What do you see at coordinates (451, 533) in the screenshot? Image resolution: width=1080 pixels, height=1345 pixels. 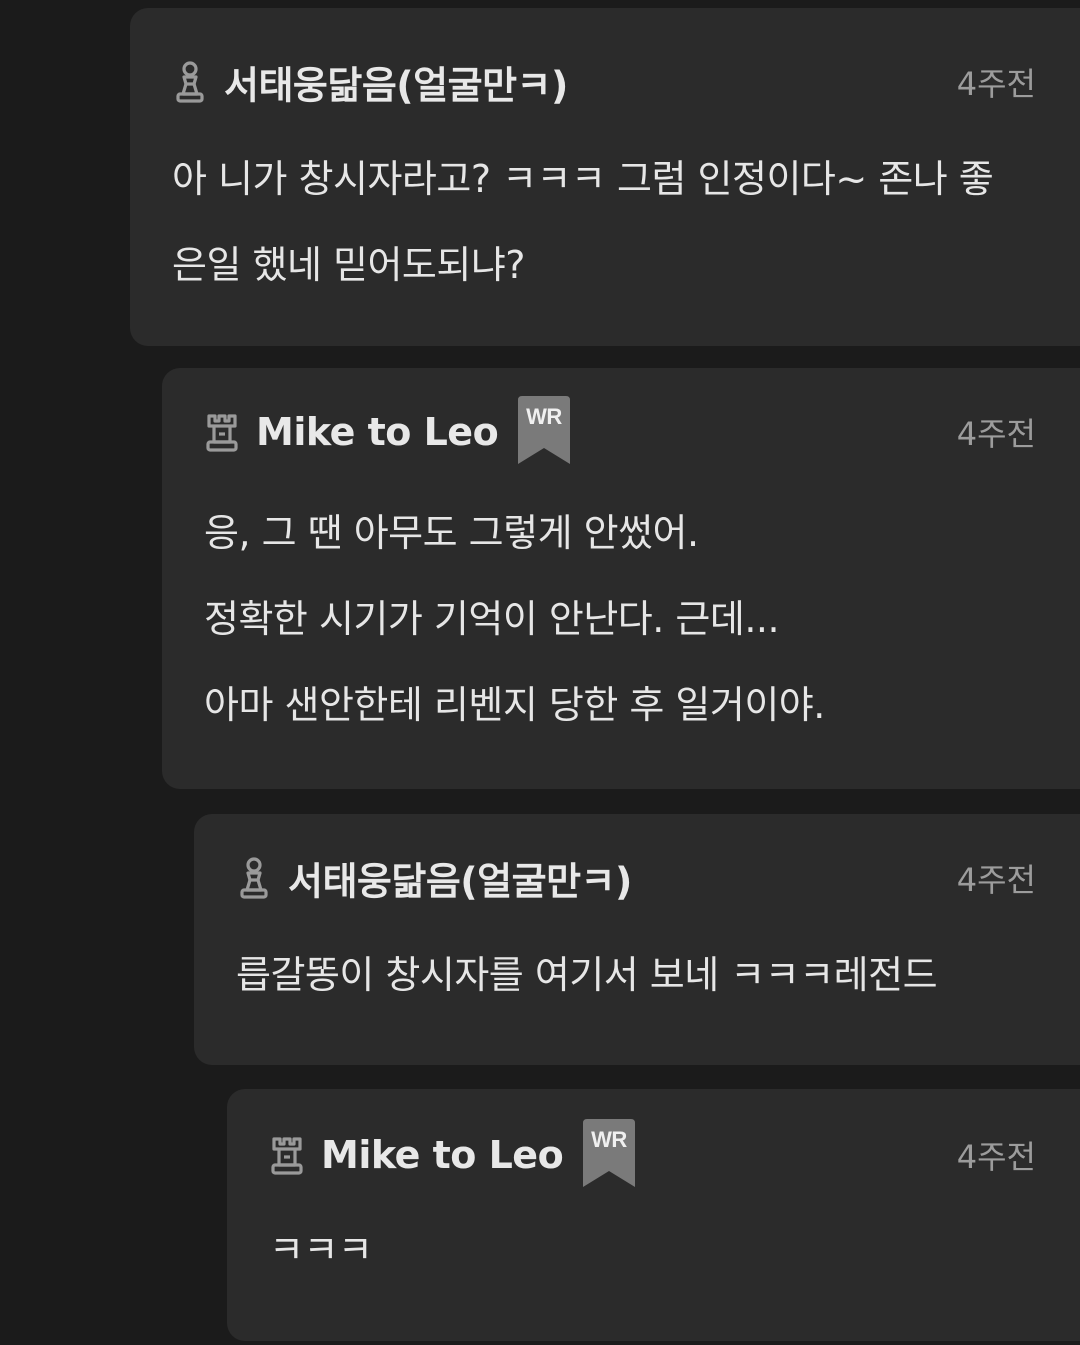 I see `comment-line: 응, 그 땐 아무도 그렇게 안썼어.` at bounding box center [451, 533].